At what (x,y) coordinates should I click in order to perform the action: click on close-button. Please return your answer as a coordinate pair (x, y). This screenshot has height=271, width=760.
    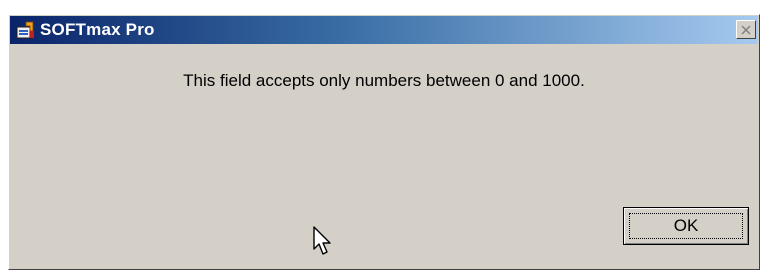
    Looking at the image, I should click on (746, 29).